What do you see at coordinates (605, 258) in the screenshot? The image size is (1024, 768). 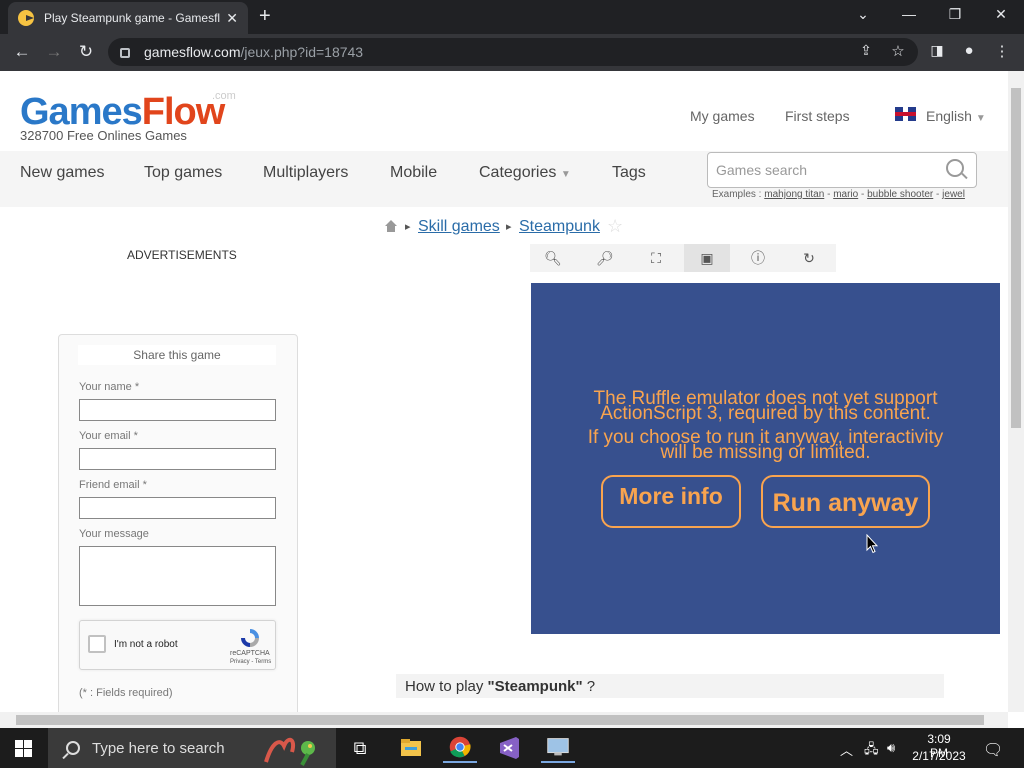 I see `zoom-in-icon: 🔎︎` at bounding box center [605, 258].